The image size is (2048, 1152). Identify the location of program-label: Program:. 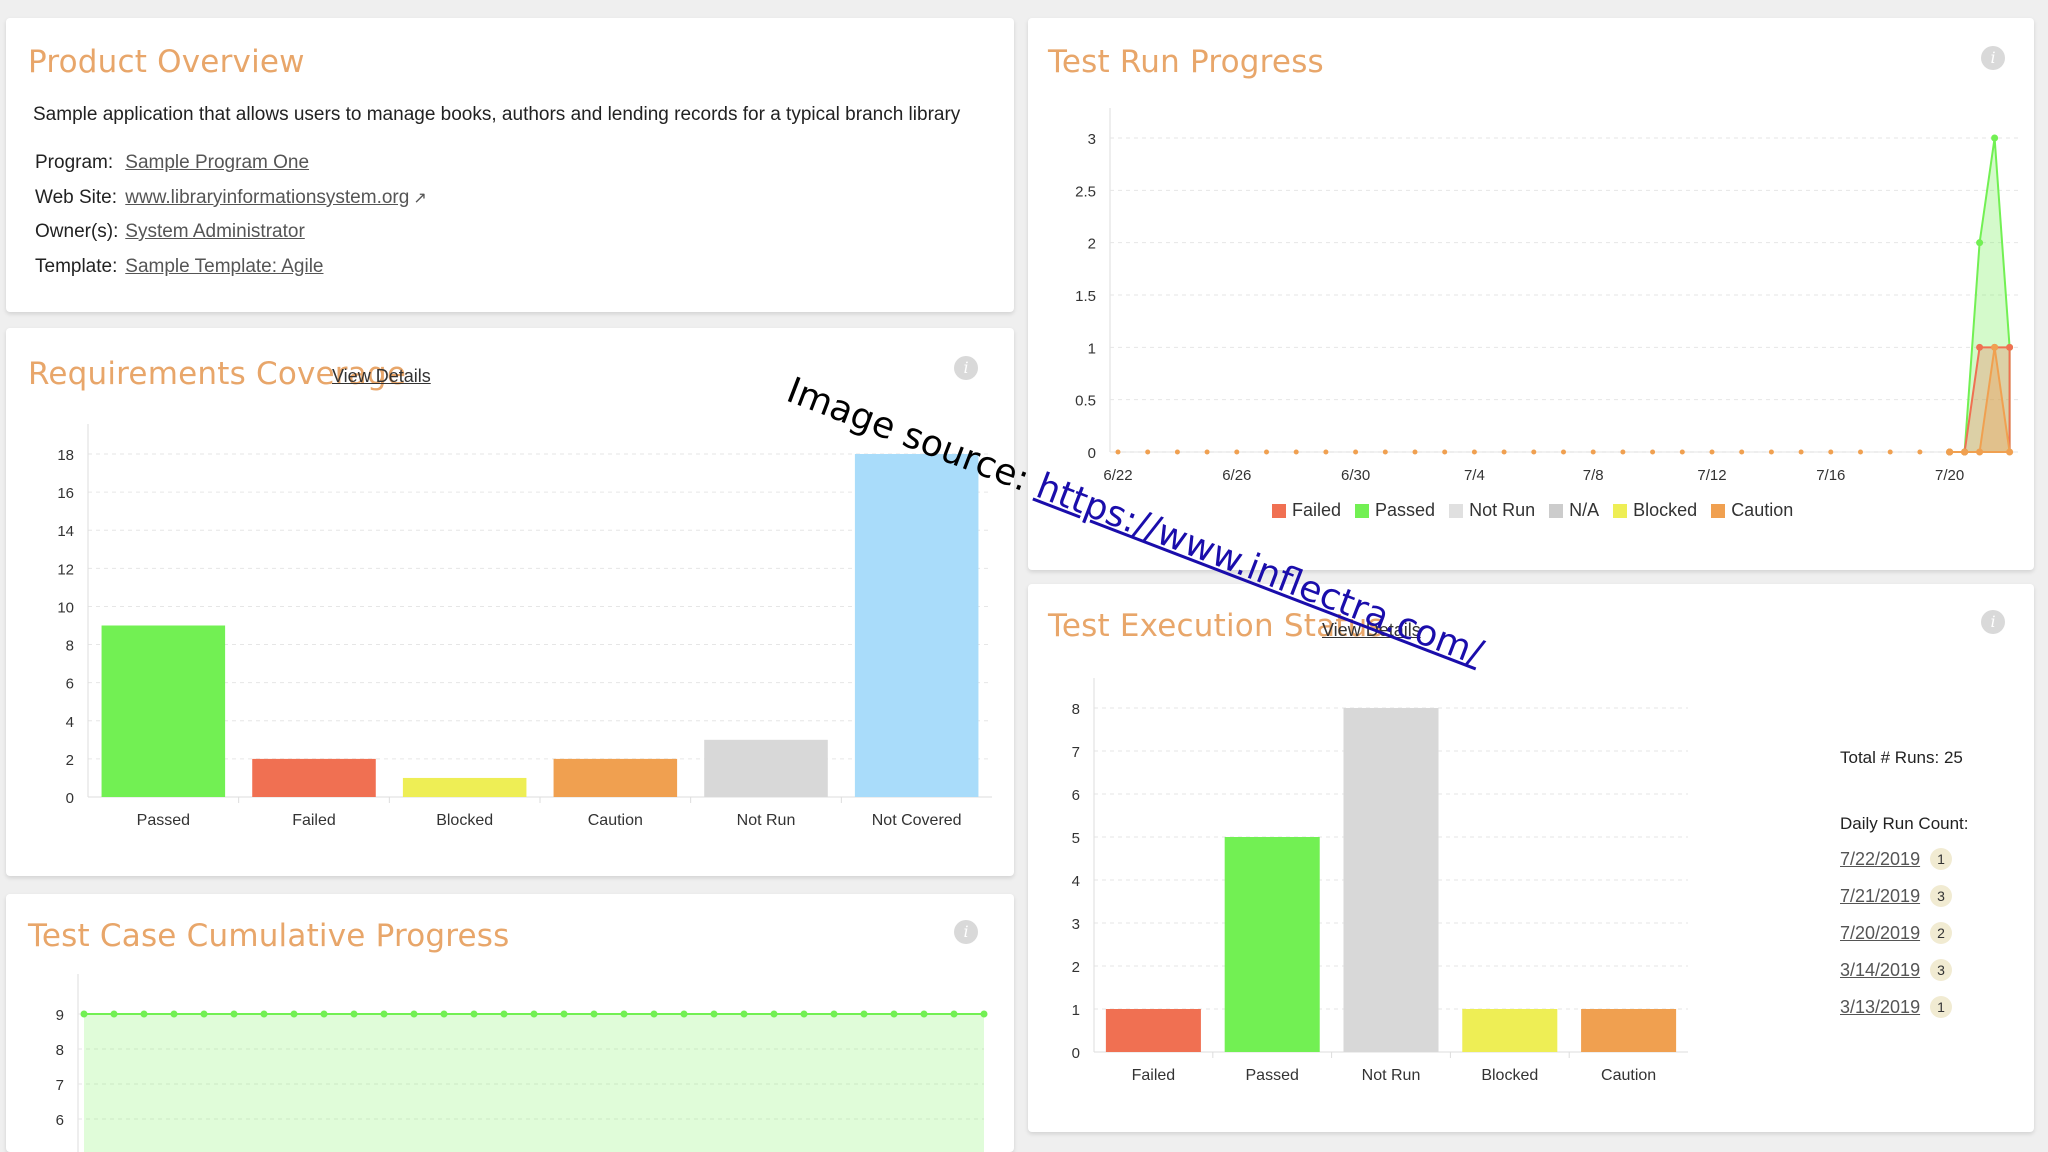
(74, 162).